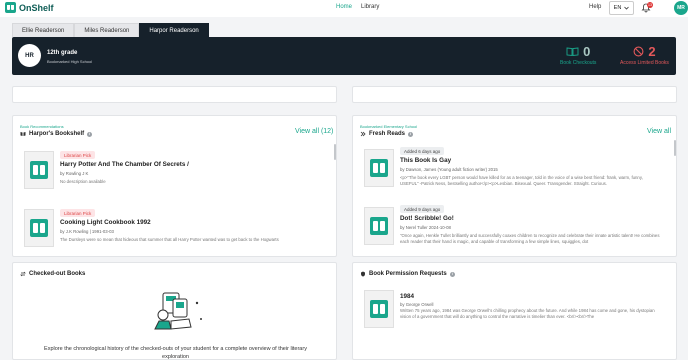 This screenshot has width=688, height=360. What do you see at coordinates (578, 63) in the screenshot?
I see `checkouts-label: Book Checkouts` at bounding box center [578, 63].